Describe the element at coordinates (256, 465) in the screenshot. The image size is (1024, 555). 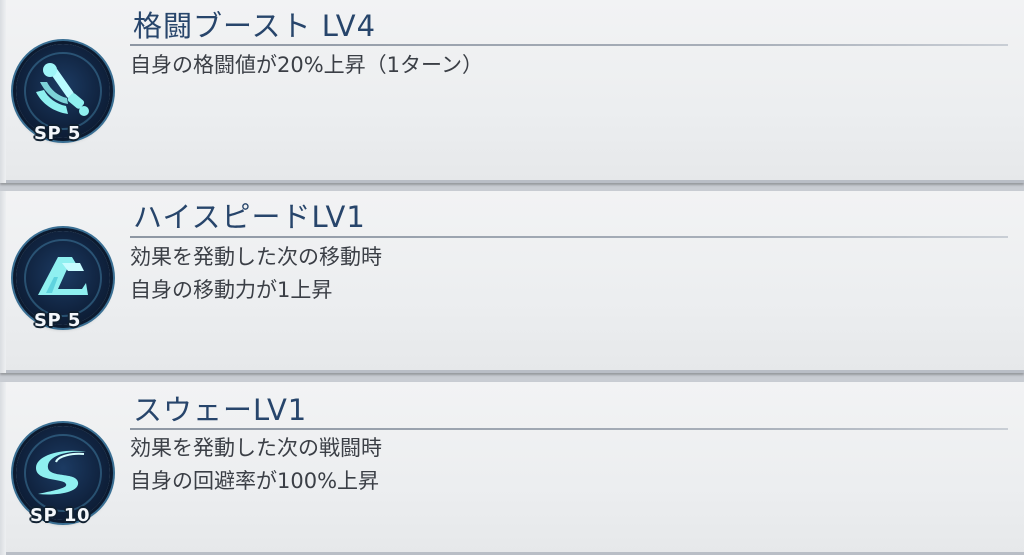
I see `skill-description: 効果を発動した次の戦闘時 自身の回避率が100%上昇` at that location.